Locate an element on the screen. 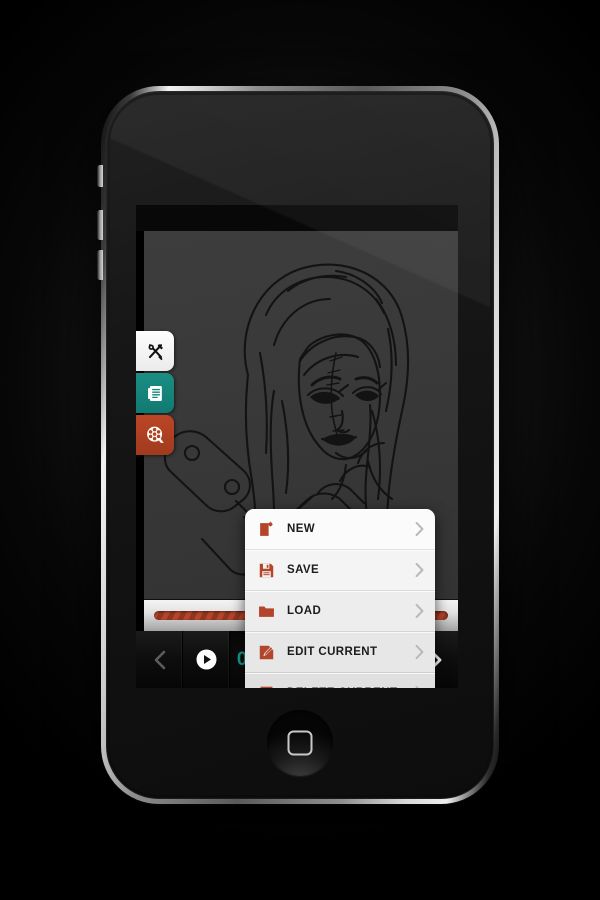  menu-item-save: SAVE is located at coordinates (340, 570).